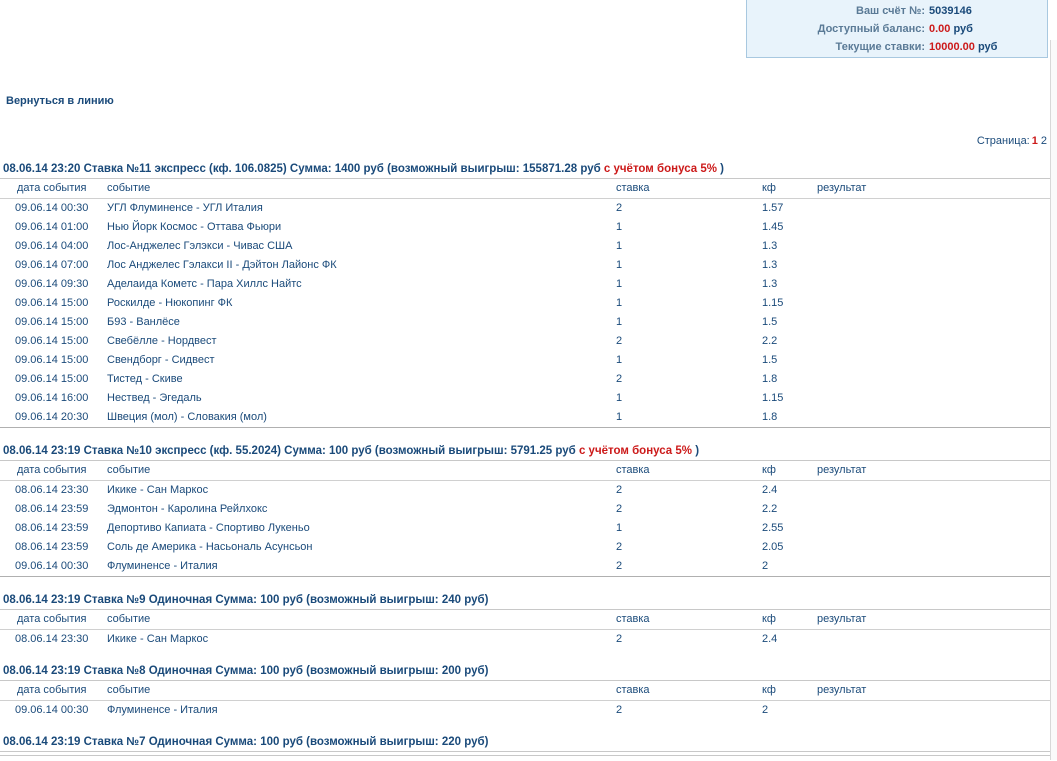 The image size is (1057, 761). What do you see at coordinates (765, 566) in the screenshot?
I see `odds-value: 2` at bounding box center [765, 566].